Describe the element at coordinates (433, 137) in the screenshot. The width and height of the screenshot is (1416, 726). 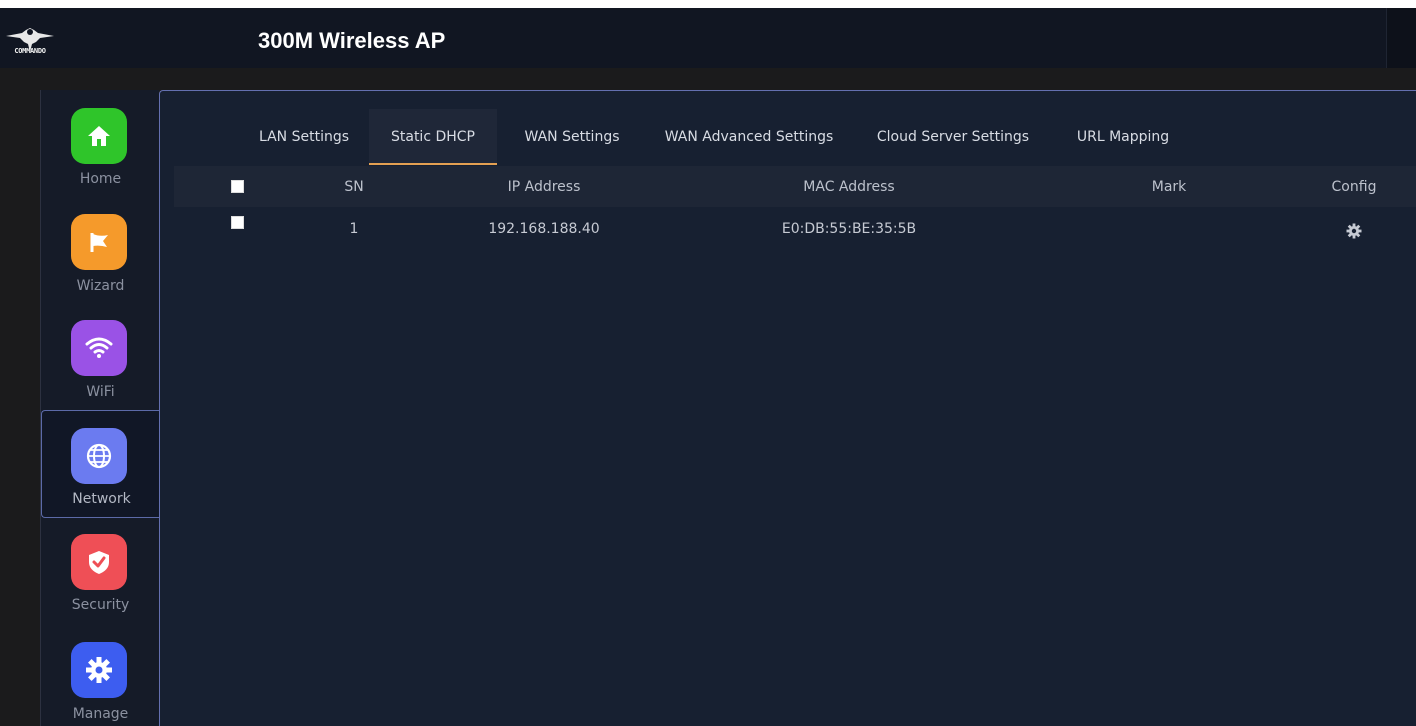
I see `tab-static-dhcp: Static DHCP` at that location.